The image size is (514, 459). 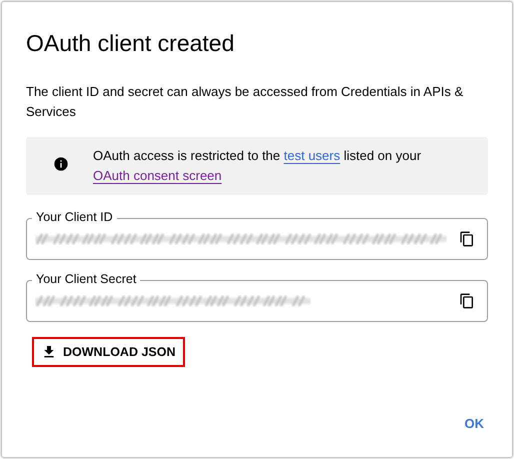 I want to click on notice-link: test users, so click(x=312, y=155).